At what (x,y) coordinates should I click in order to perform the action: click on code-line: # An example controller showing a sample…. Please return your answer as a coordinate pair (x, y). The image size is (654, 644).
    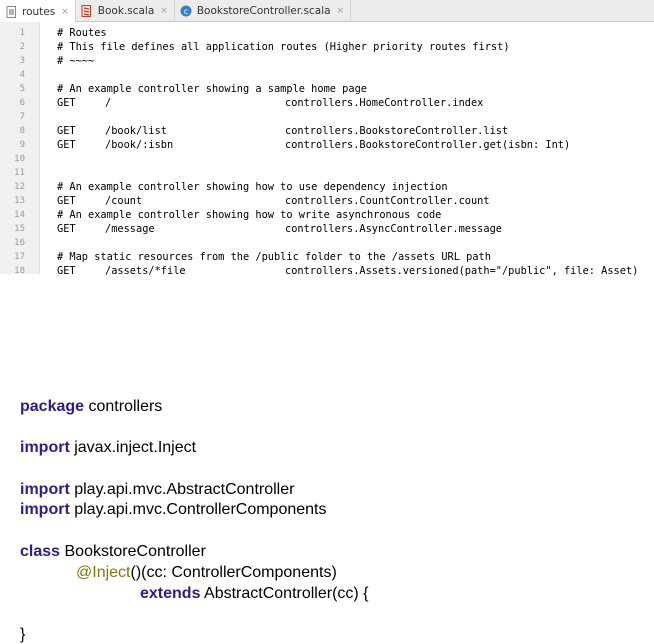
    Looking at the image, I should click on (347, 89).